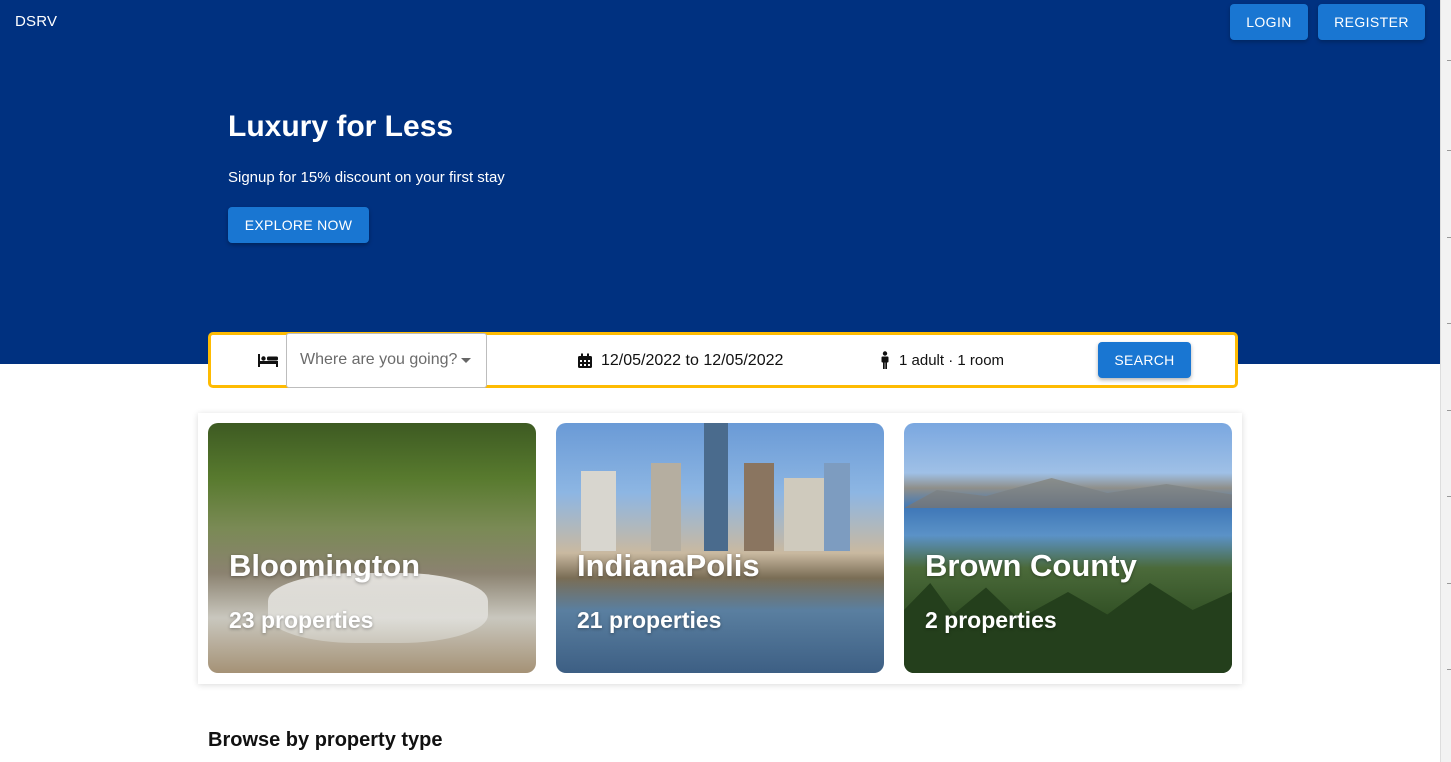 The height and width of the screenshot is (762, 1451). I want to click on person-icon, so click(885, 360).